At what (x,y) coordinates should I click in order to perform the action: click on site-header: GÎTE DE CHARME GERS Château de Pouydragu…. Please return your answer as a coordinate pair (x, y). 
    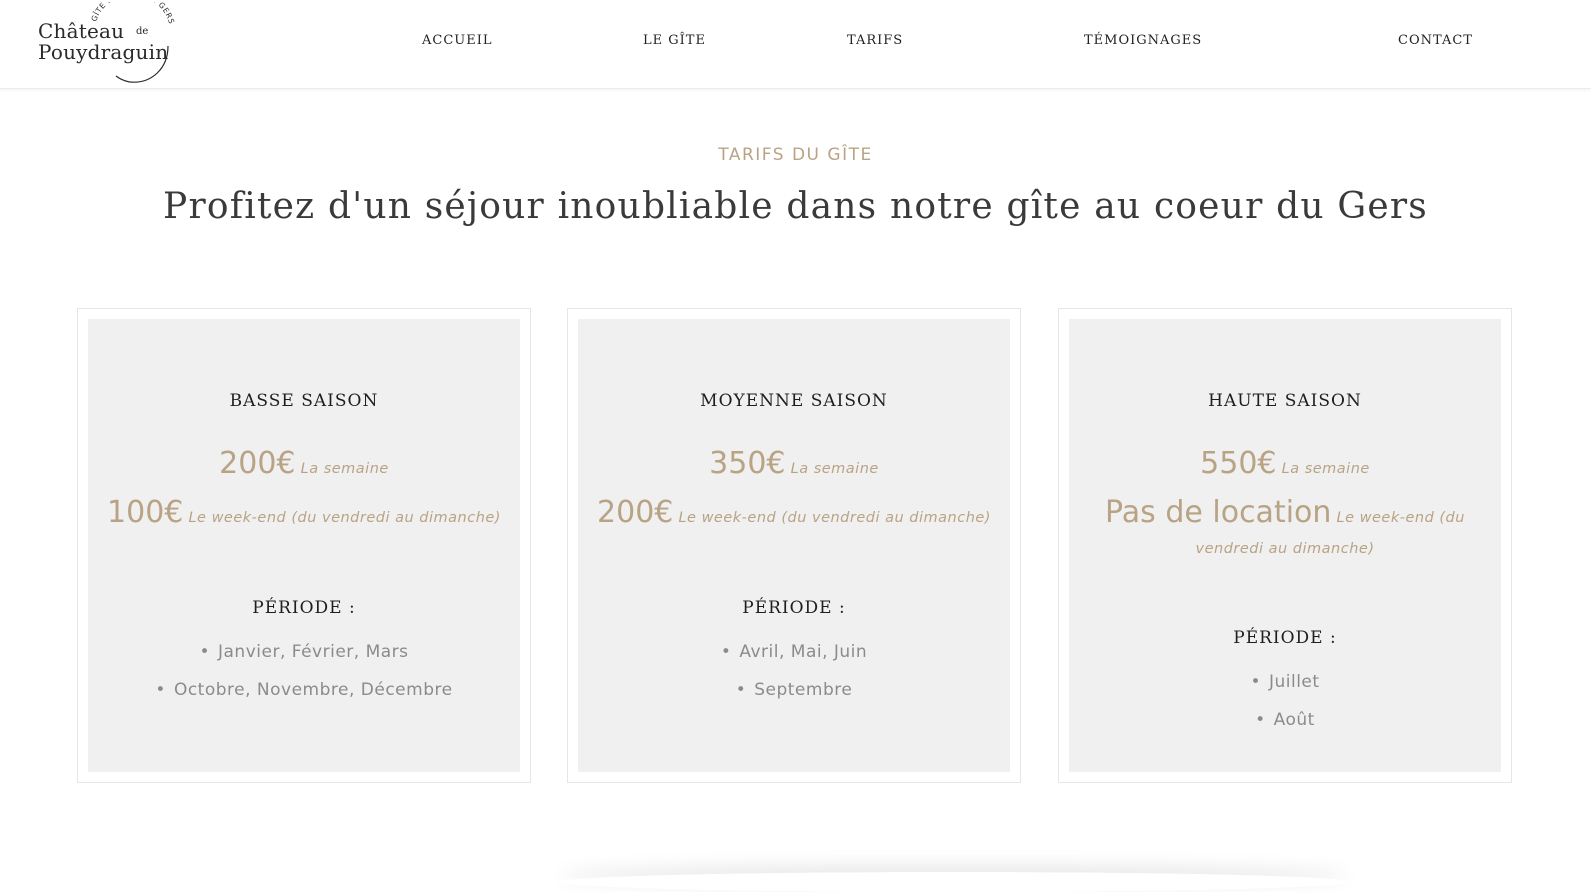
    Looking at the image, I should click on (795, 44).